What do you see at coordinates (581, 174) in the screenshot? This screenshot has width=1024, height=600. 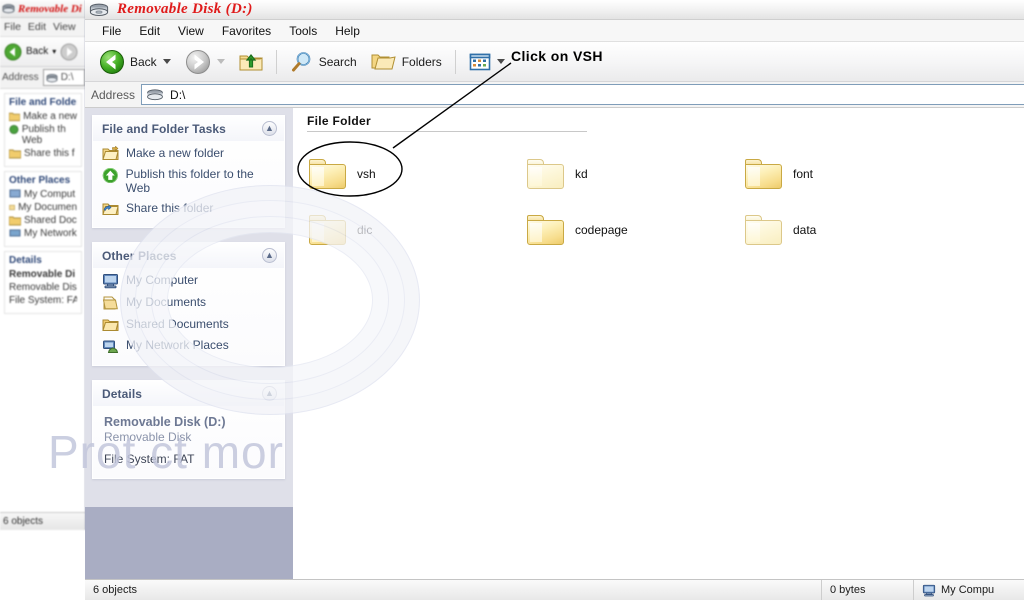 I see `file-item-label: kd` at bounding box center [581, 174].